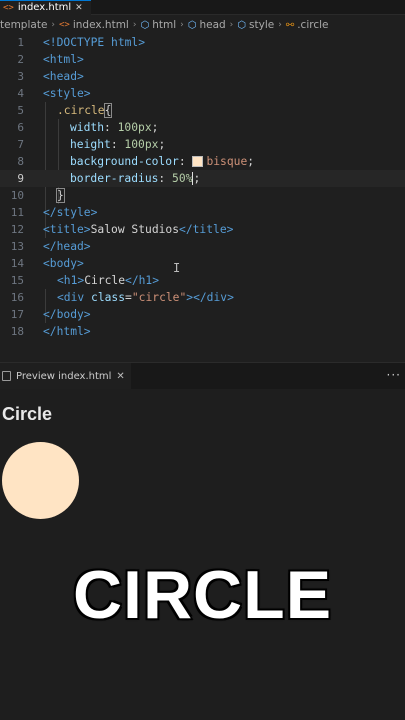  What do you see at coordinates (63, 59) in the screenshot?
I see `code-token: <html>` at bounding box center [63, 59].